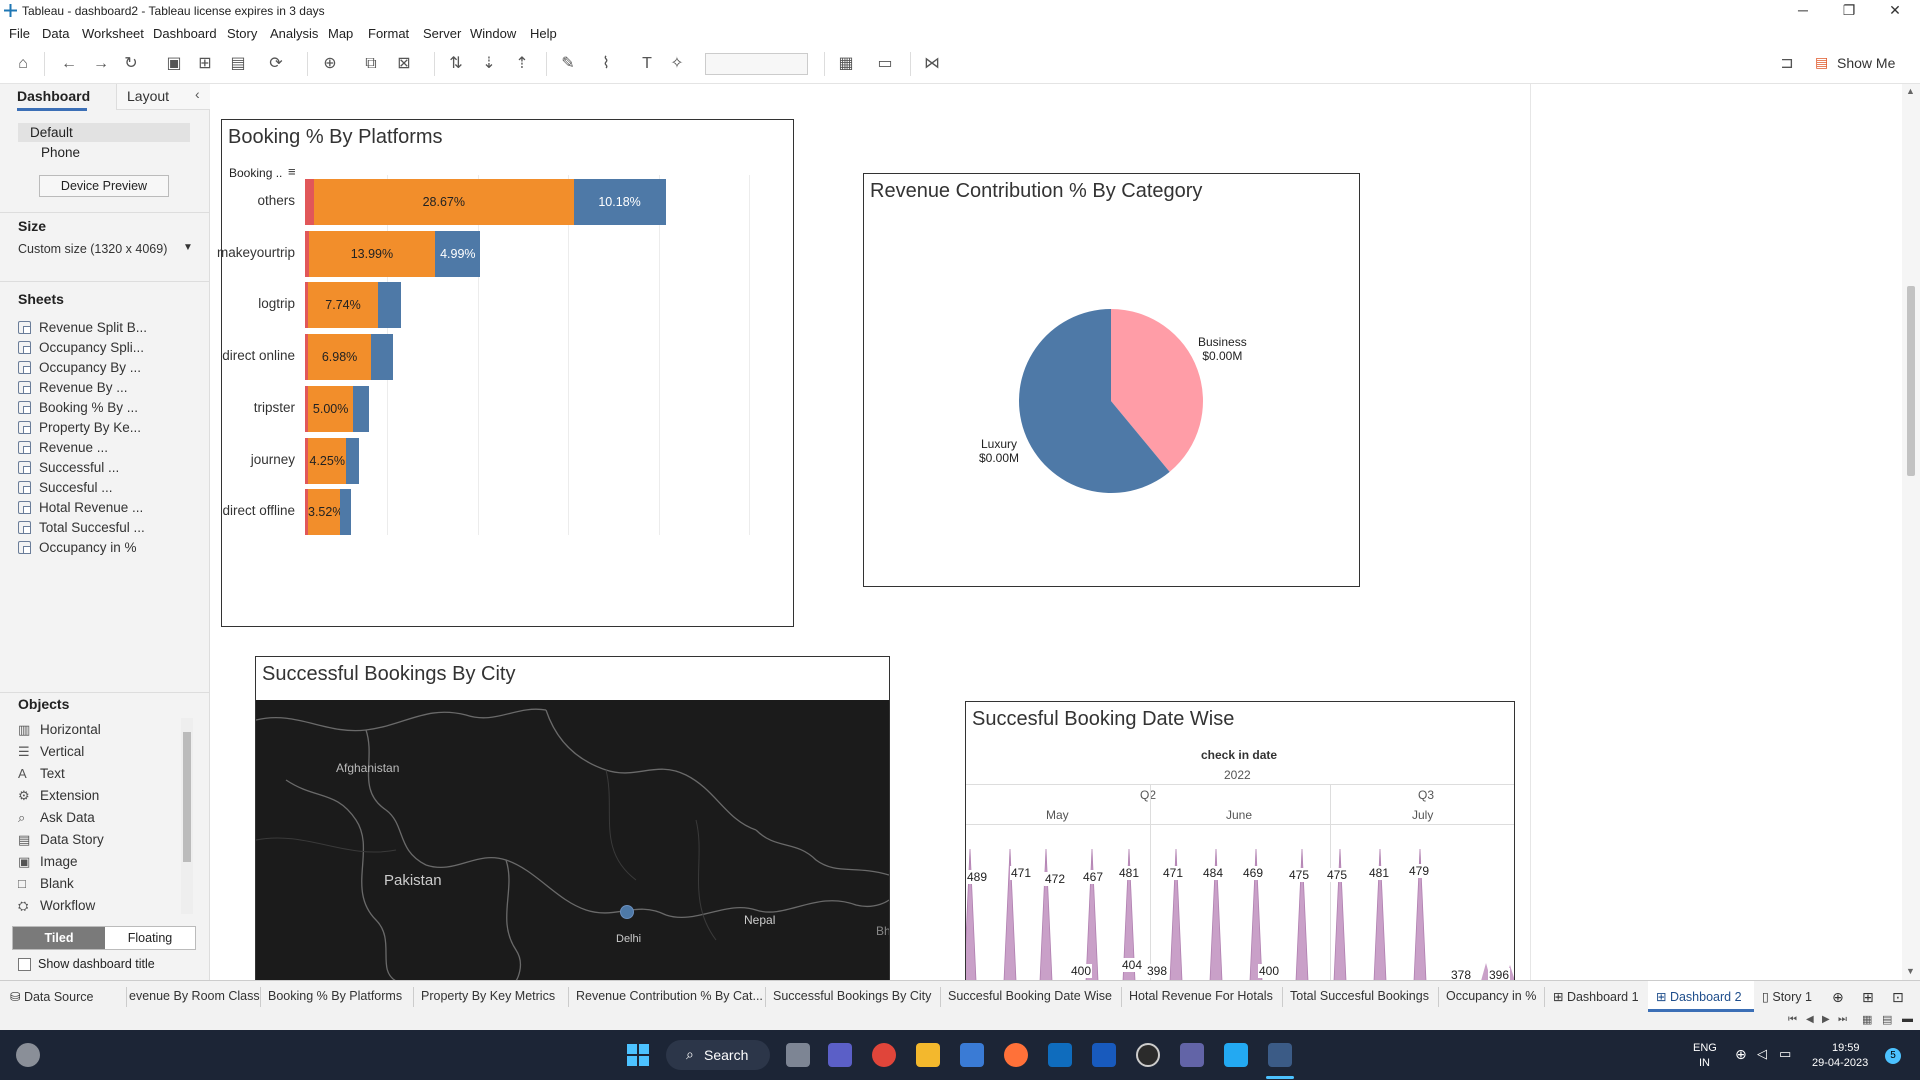  I want to click on tabs-view-icon: ▬, so click(1907, 1019).